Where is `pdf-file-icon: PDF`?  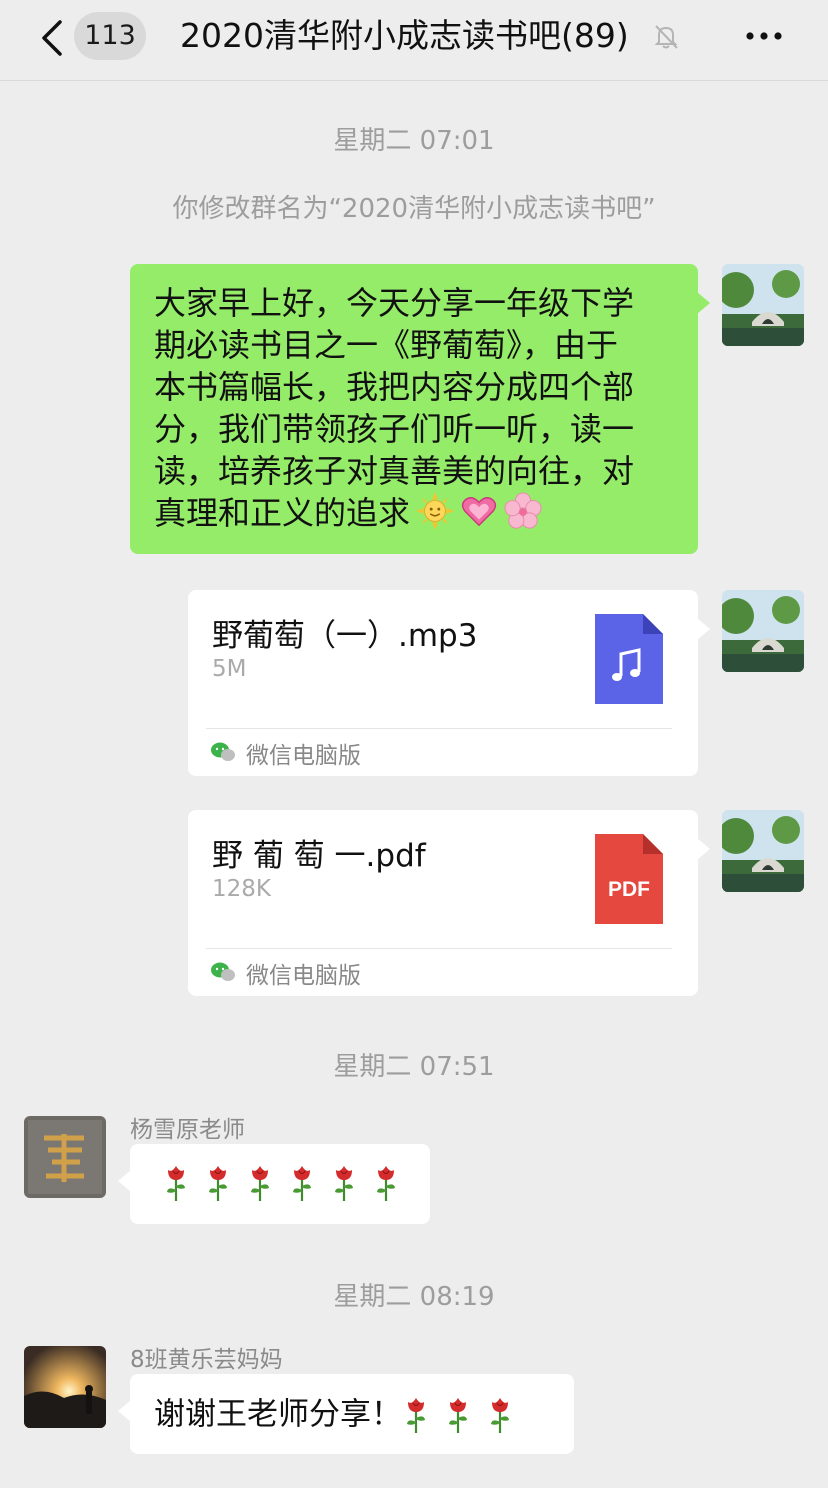 pdf-file-icon: PDF is located at coordinates (629, 879).